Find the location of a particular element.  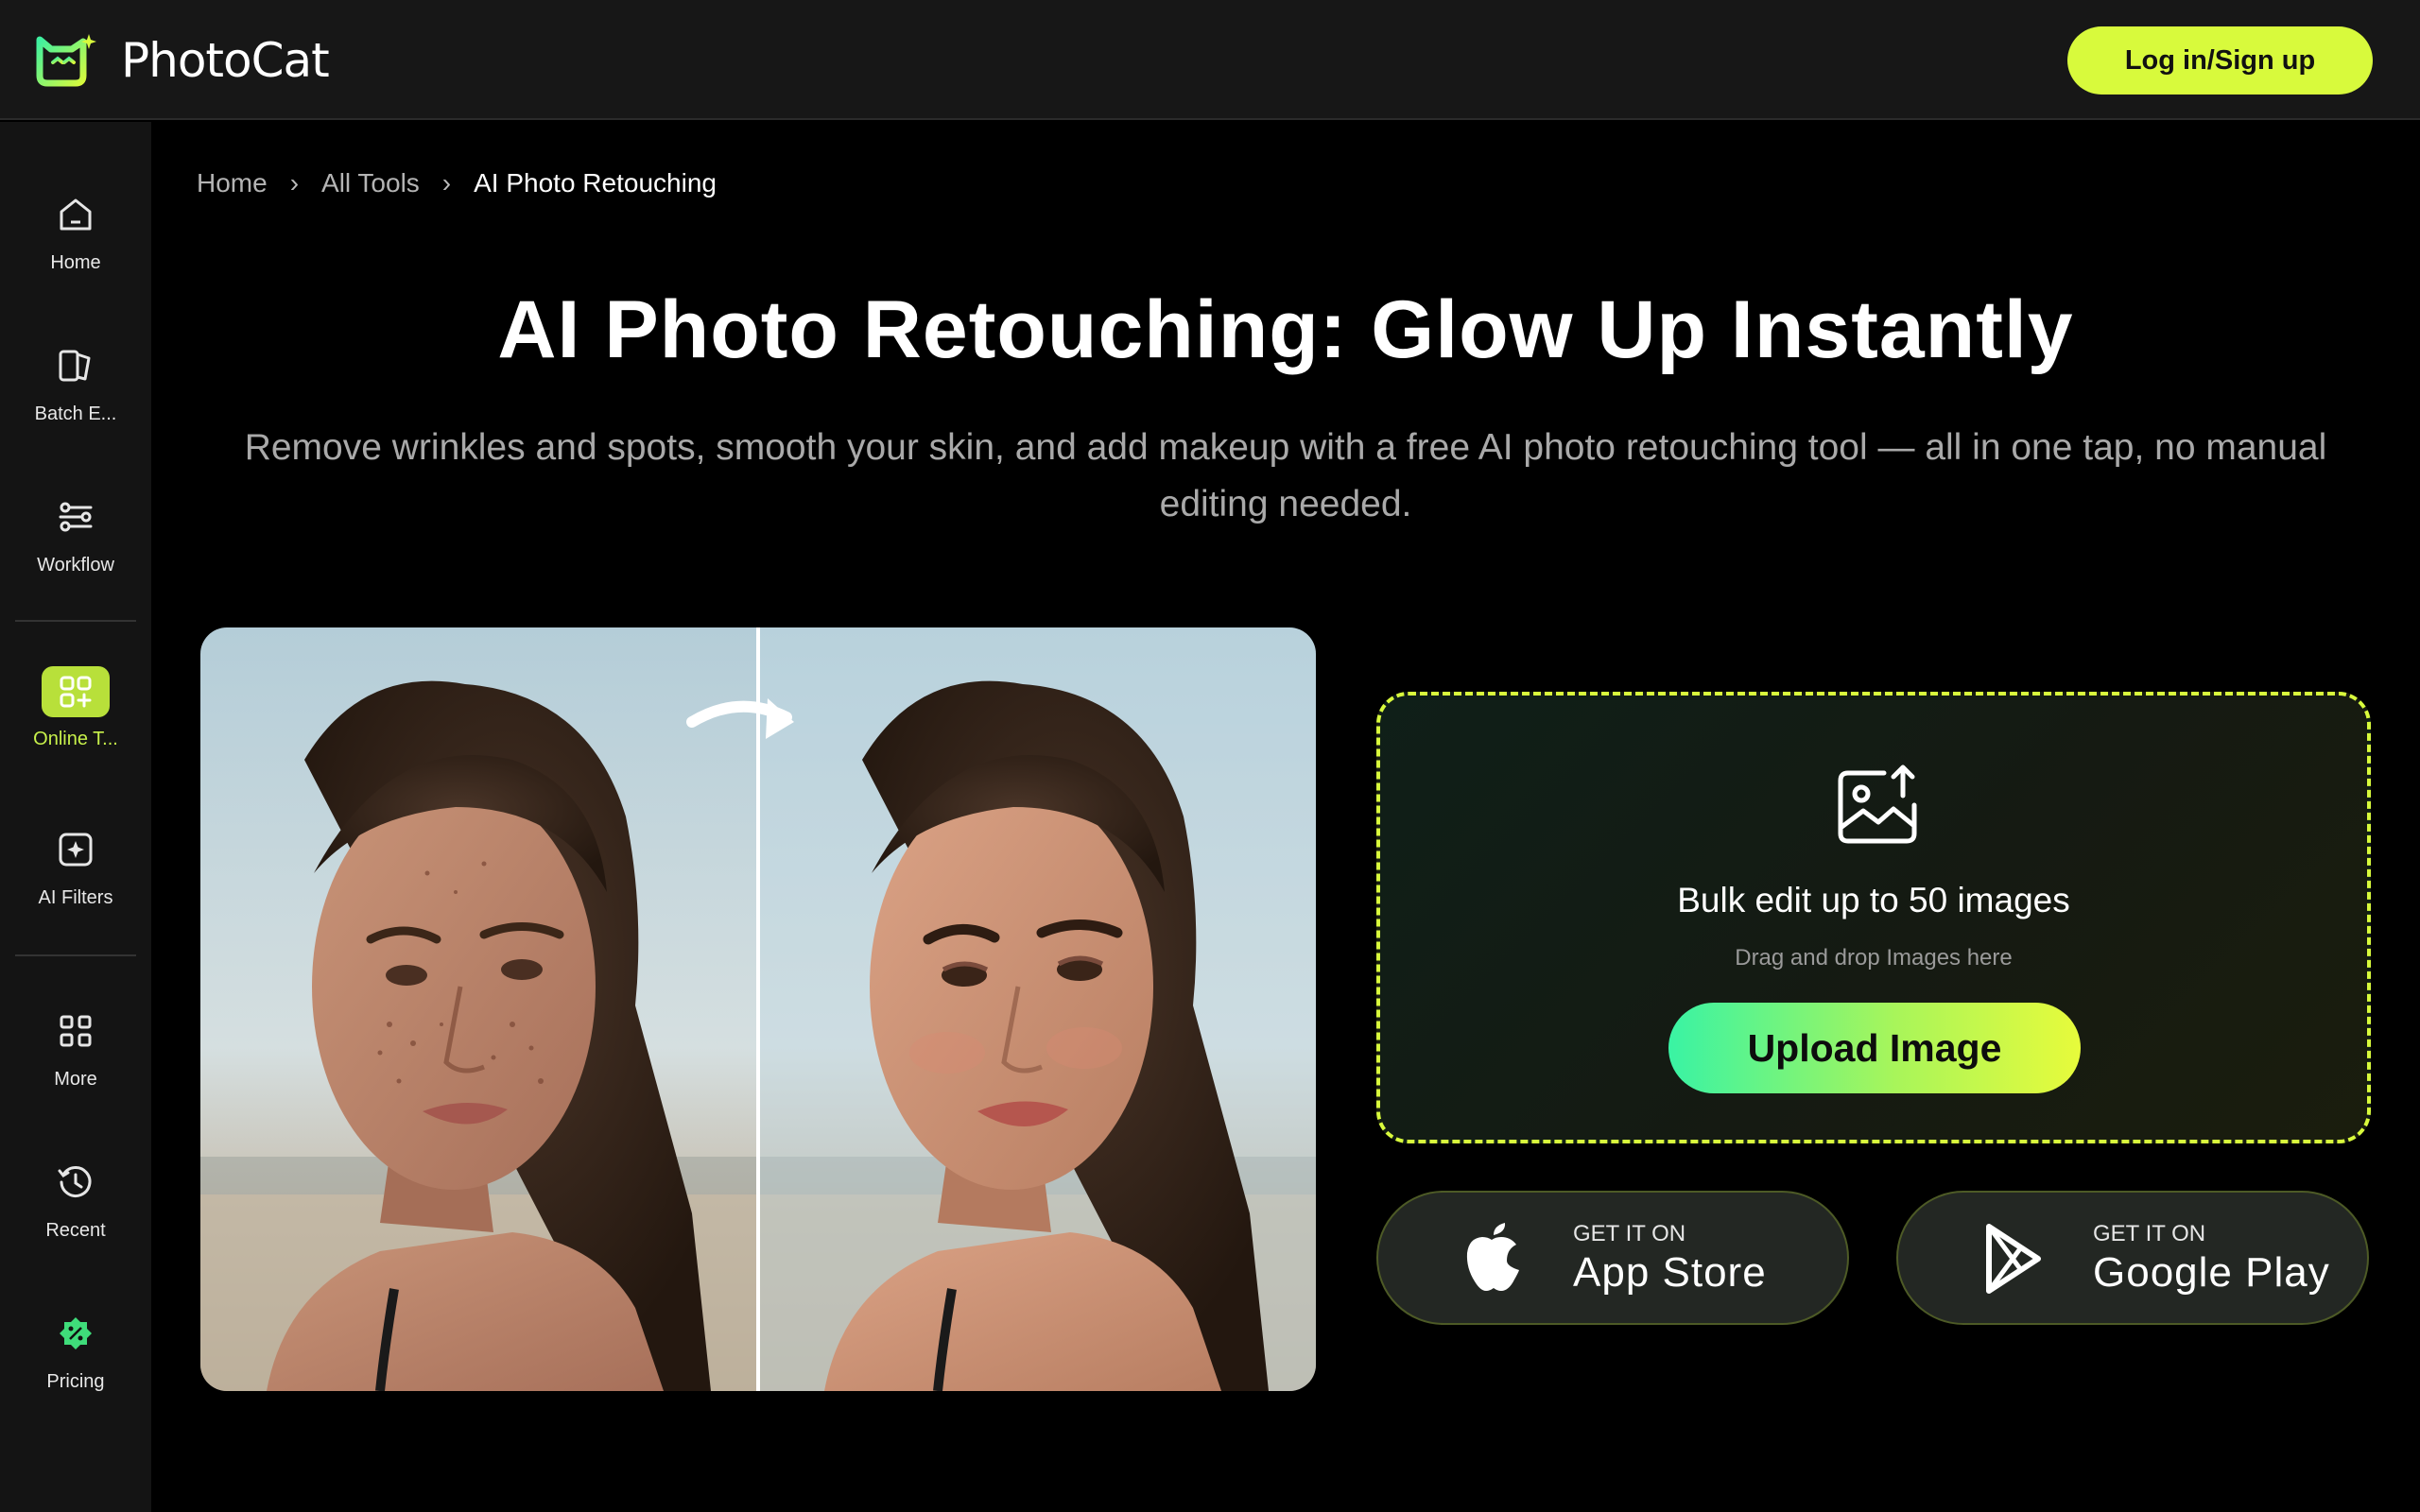

sidebar-item-pricing: Pricing is located at coordinates (75, 1338).